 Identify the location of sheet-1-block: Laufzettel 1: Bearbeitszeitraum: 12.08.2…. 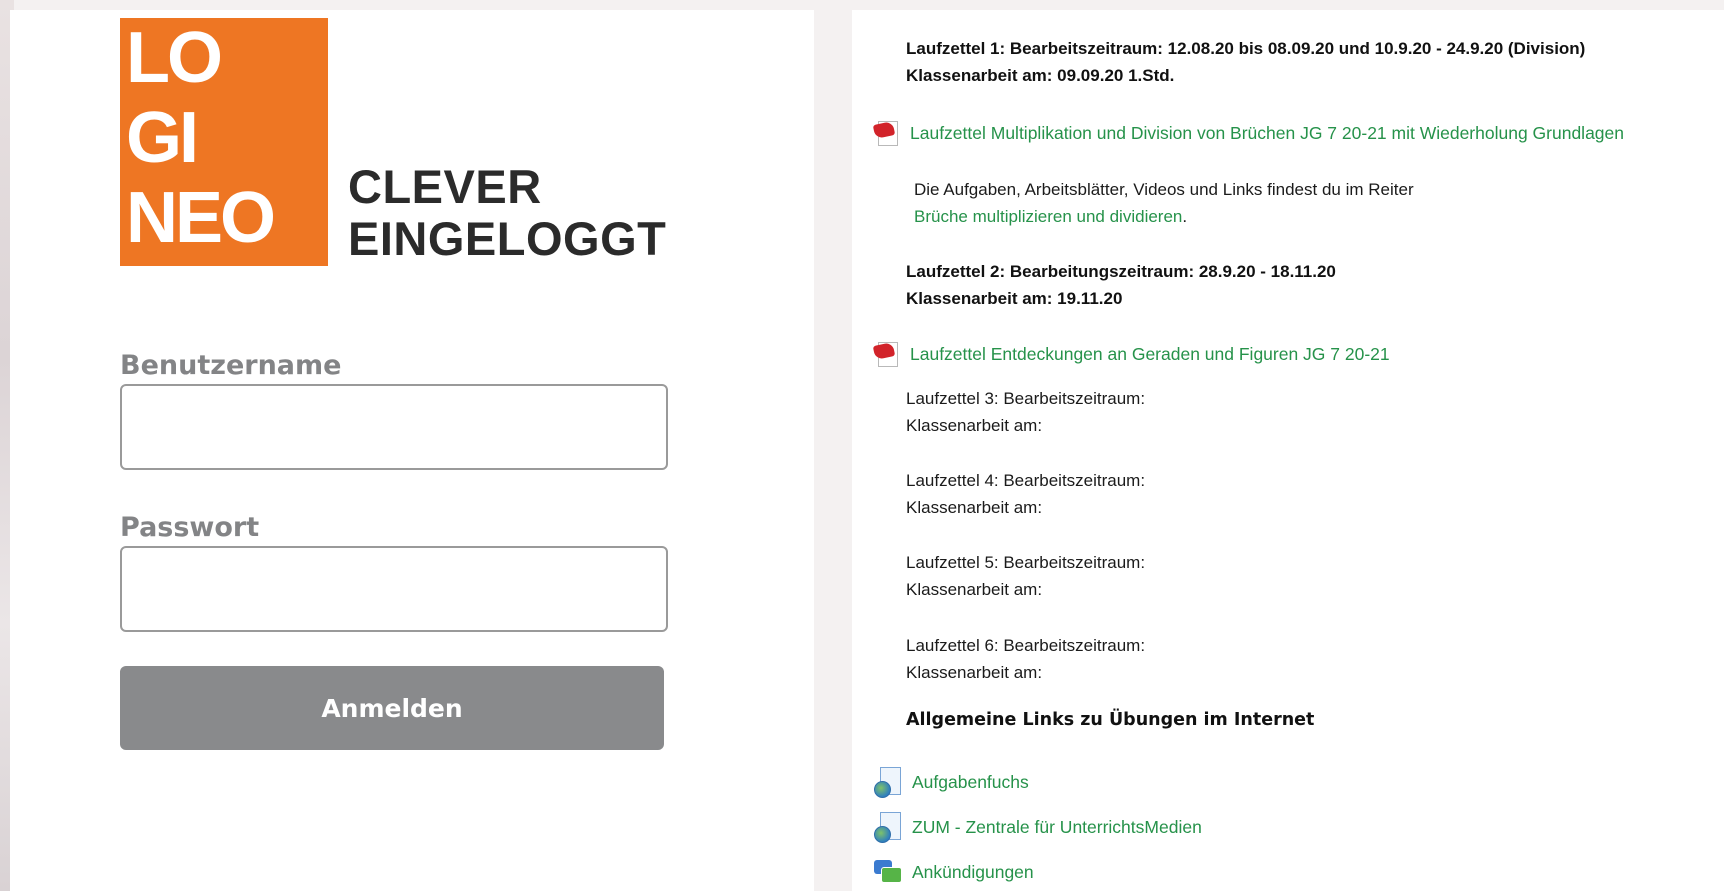
(1245, 62).